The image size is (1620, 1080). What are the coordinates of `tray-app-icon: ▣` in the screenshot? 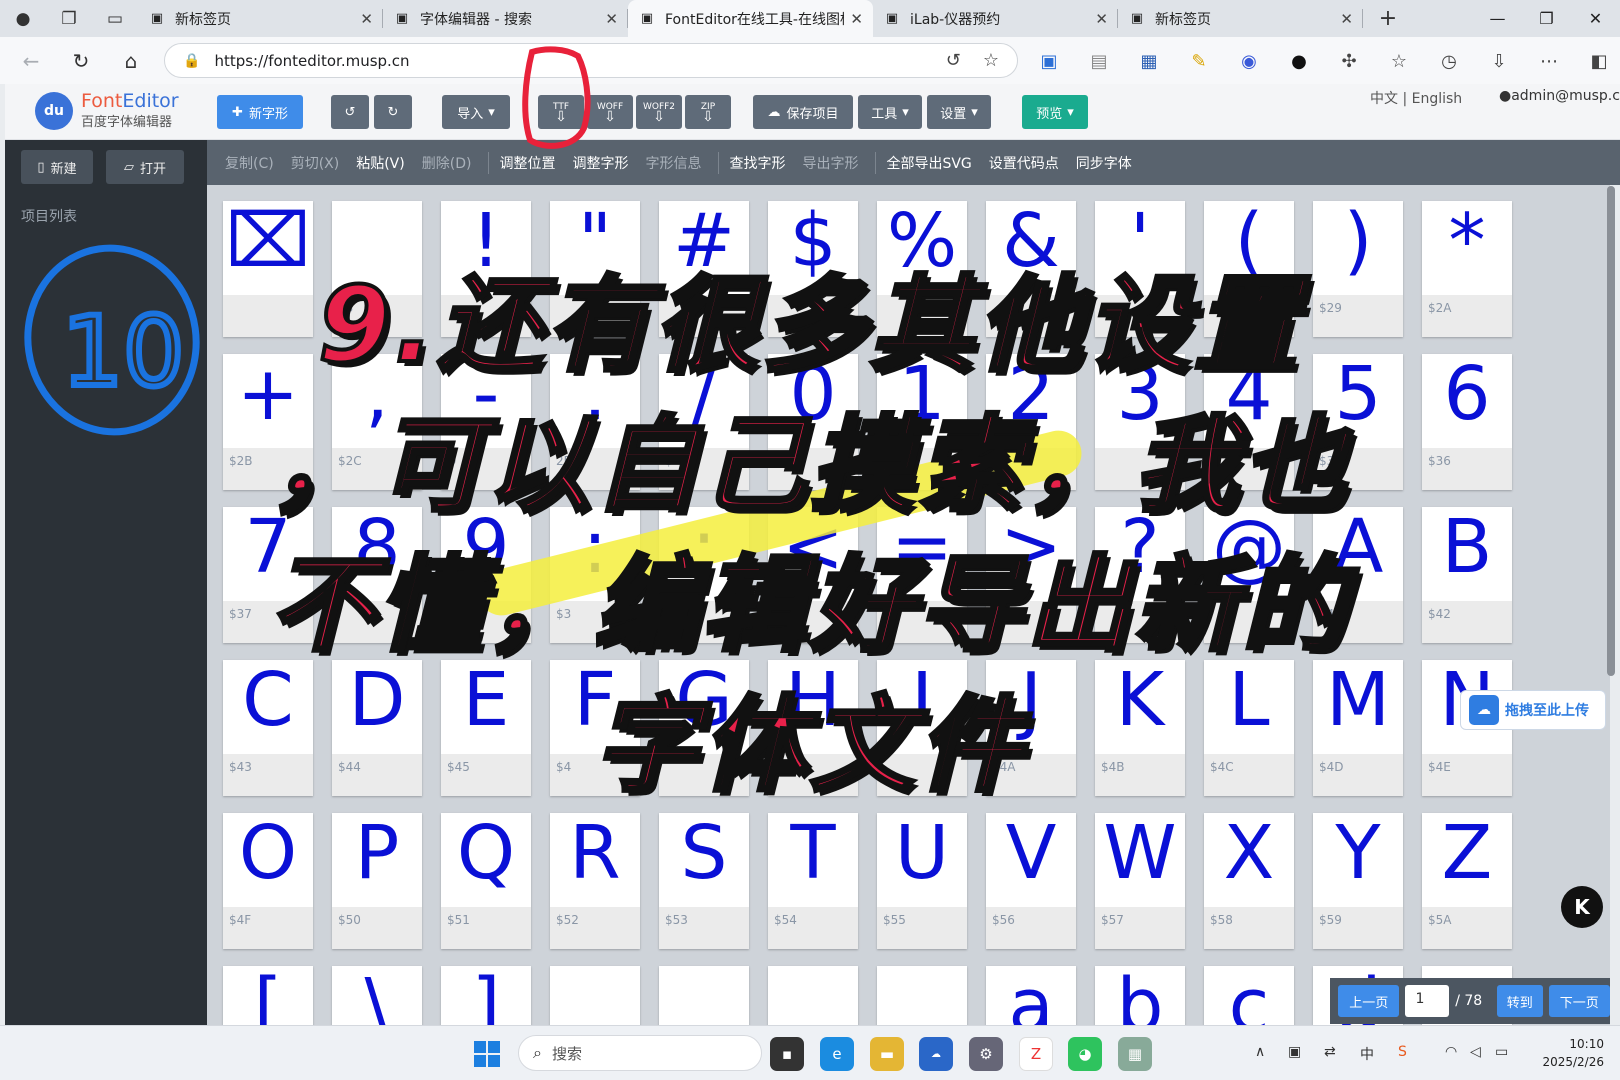 It's located at (1294, 1052).